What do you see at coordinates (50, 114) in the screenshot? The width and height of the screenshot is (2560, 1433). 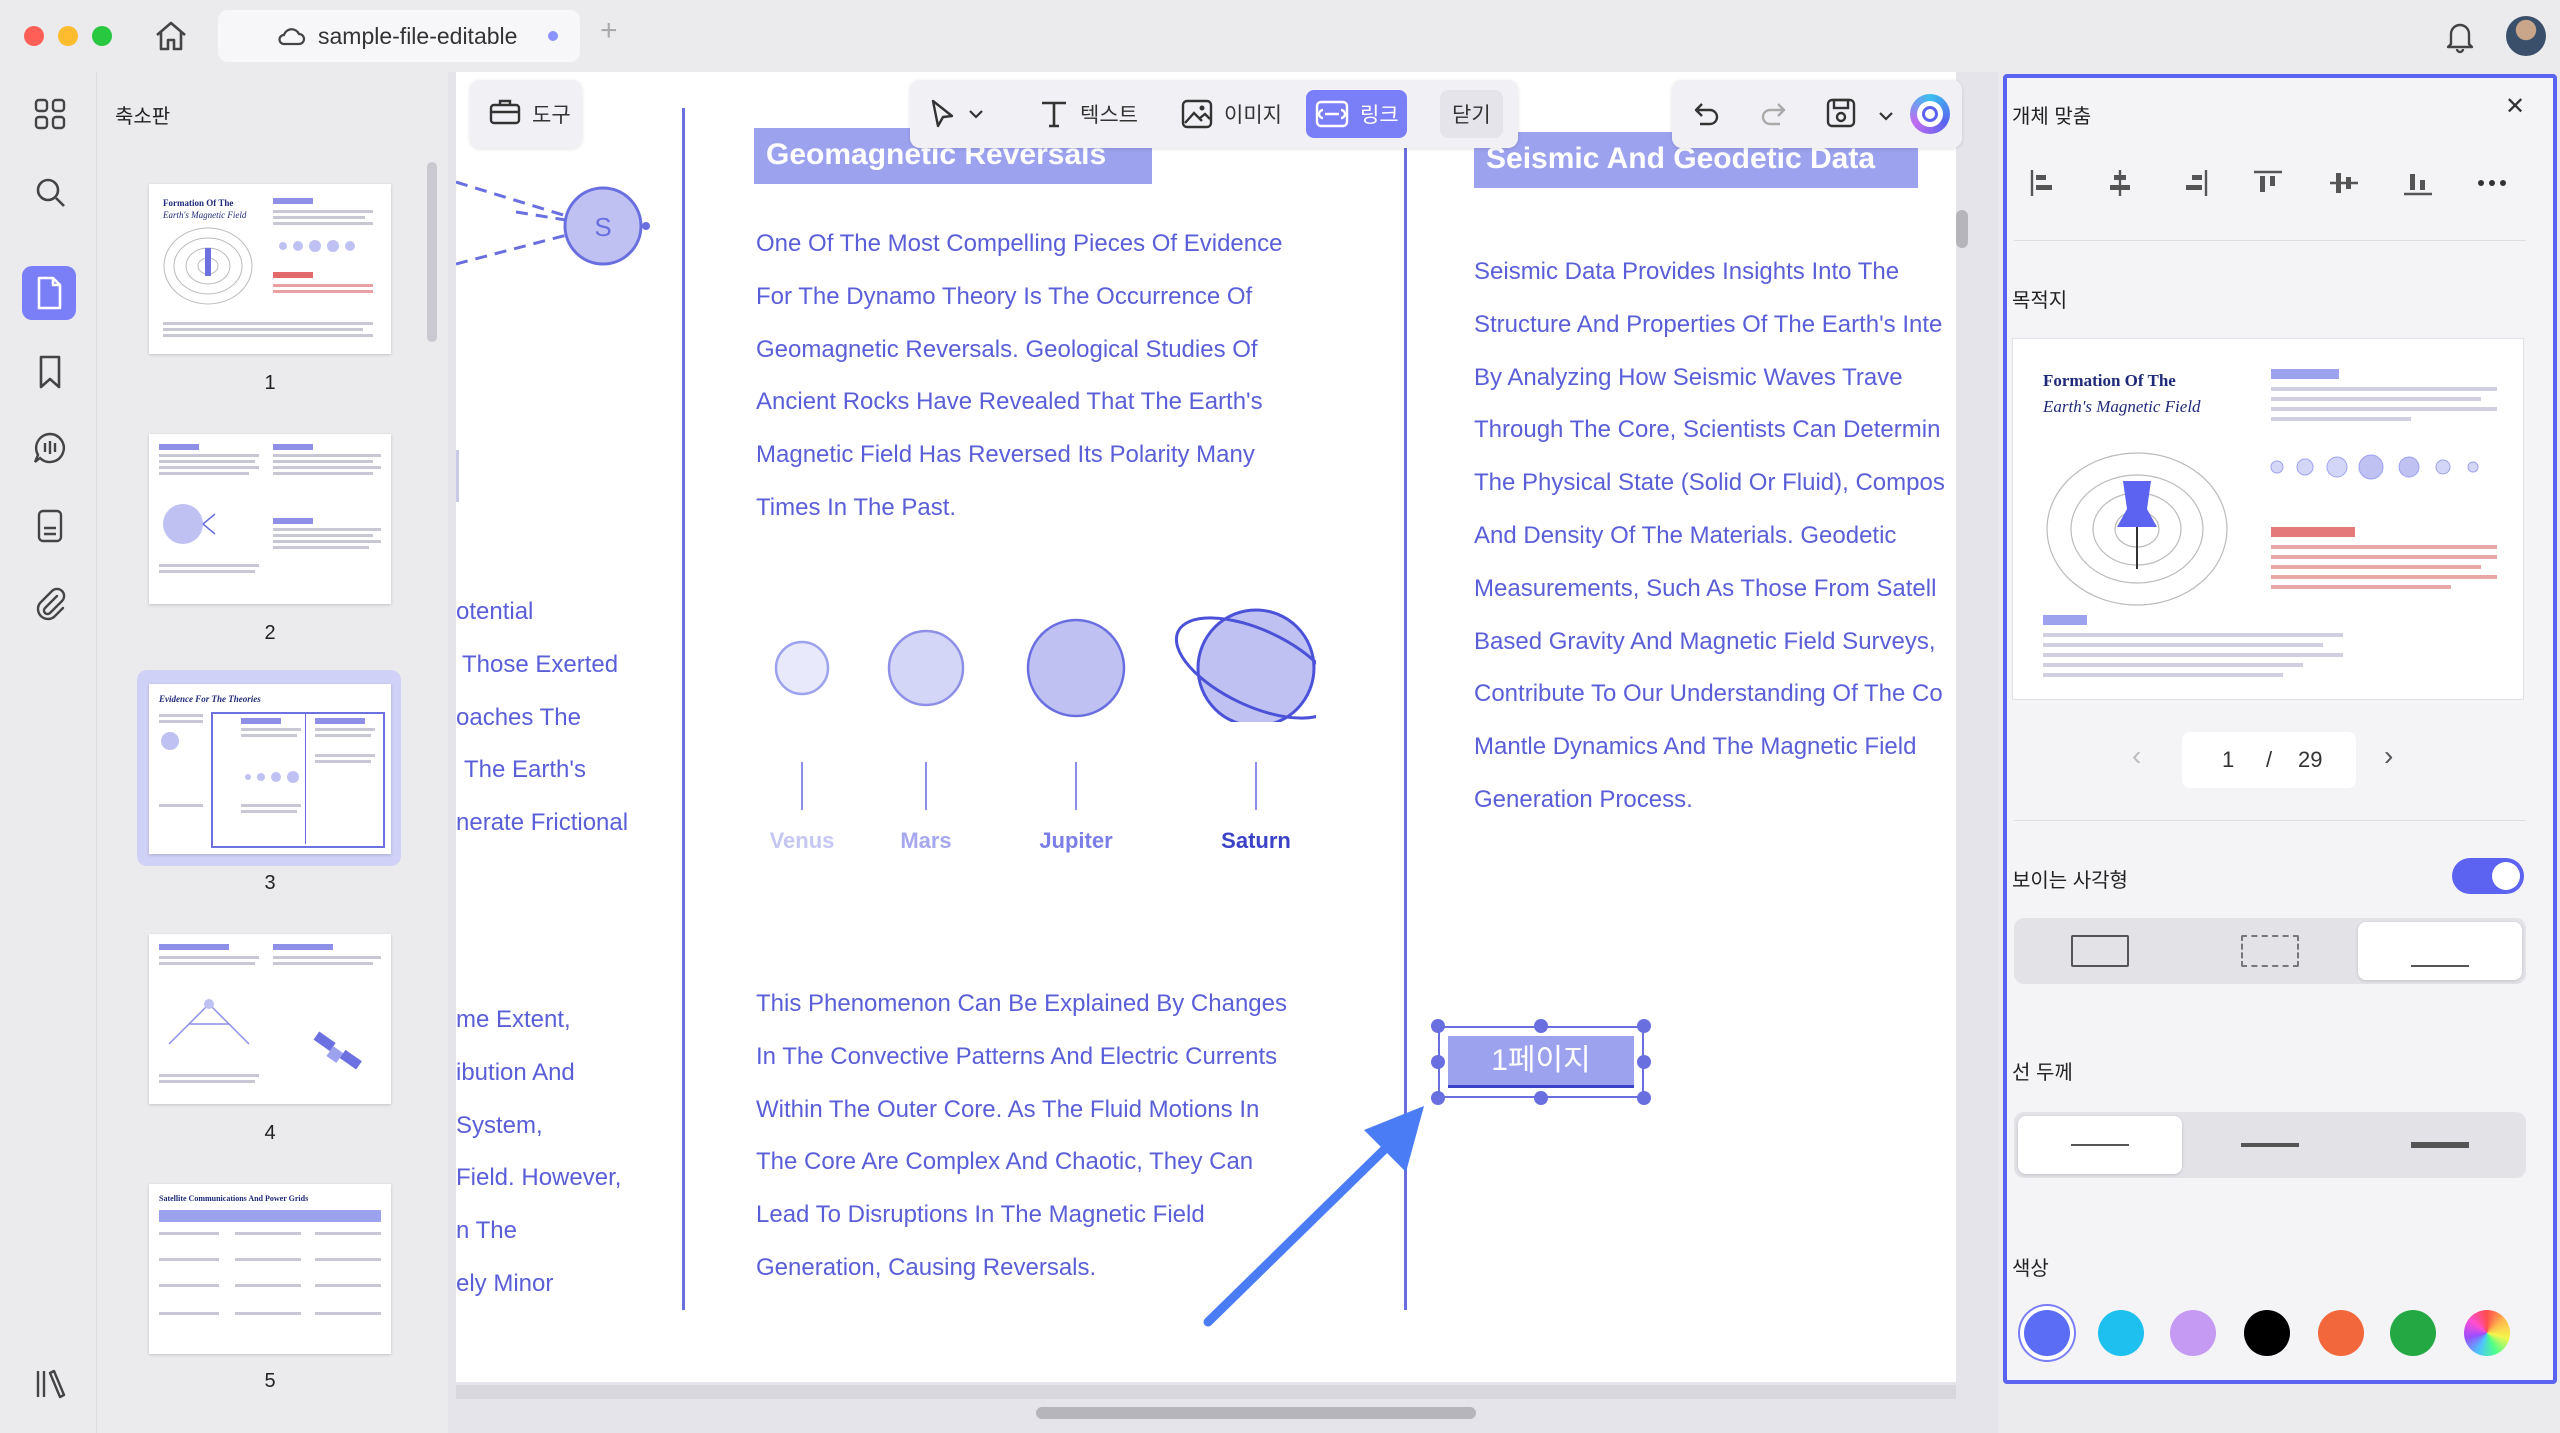 I see `apps-grid-icon` at bounding box center [50, 114].